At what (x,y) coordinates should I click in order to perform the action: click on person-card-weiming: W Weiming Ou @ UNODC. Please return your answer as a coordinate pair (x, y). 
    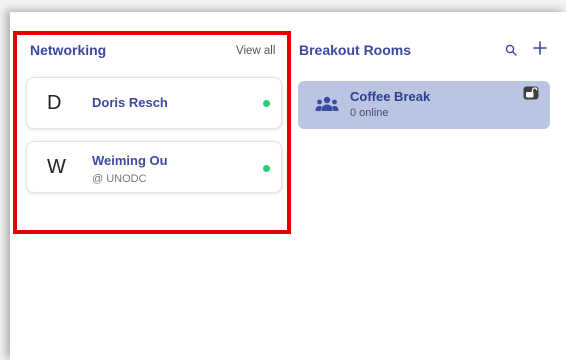
    Looking at the image, I should click on (154, 167).